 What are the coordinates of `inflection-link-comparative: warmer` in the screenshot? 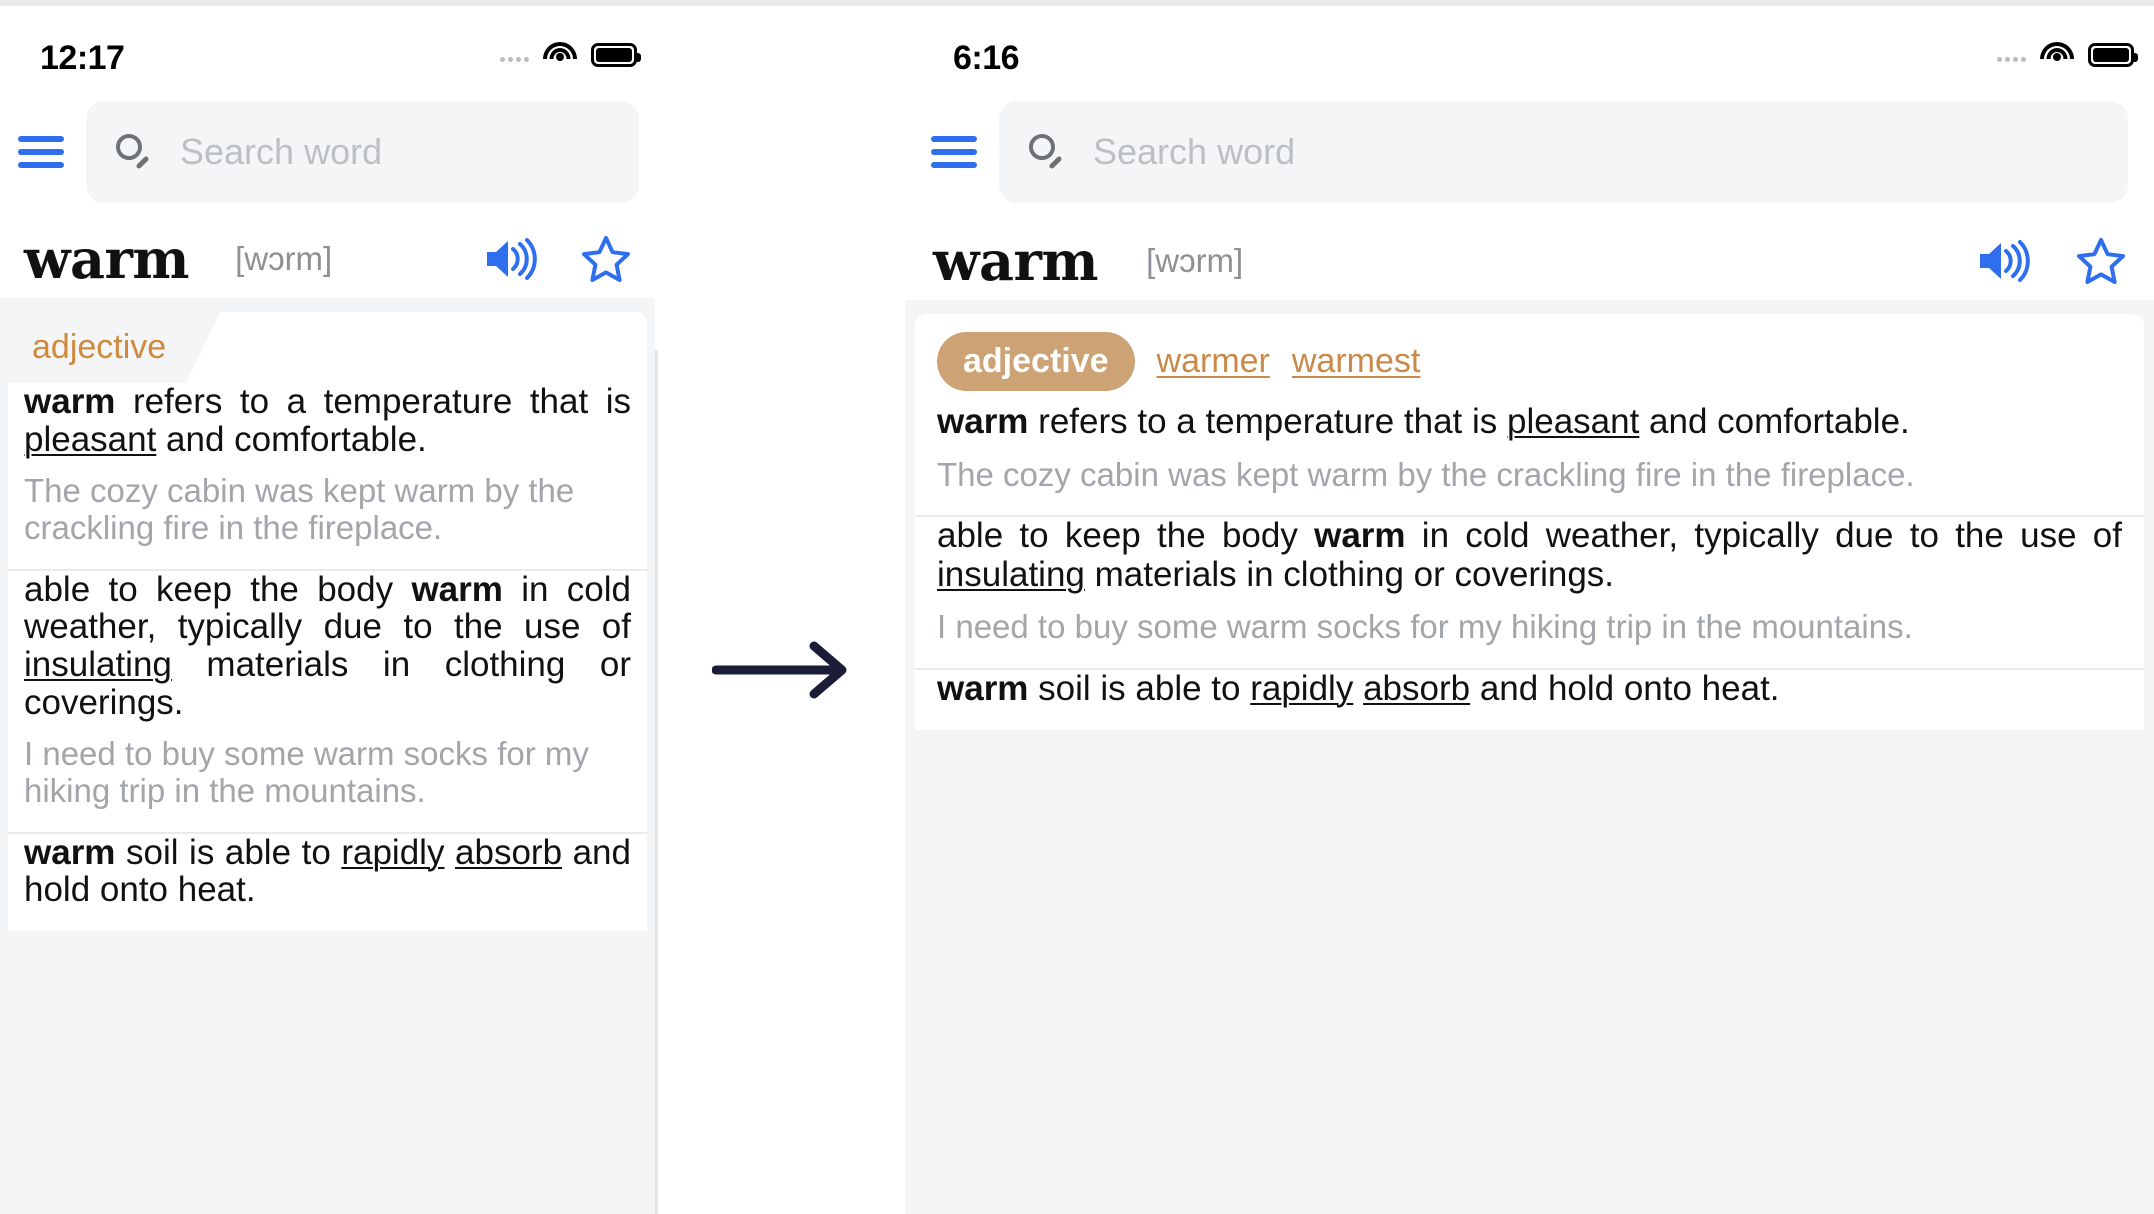 It's located at (1213, 361).